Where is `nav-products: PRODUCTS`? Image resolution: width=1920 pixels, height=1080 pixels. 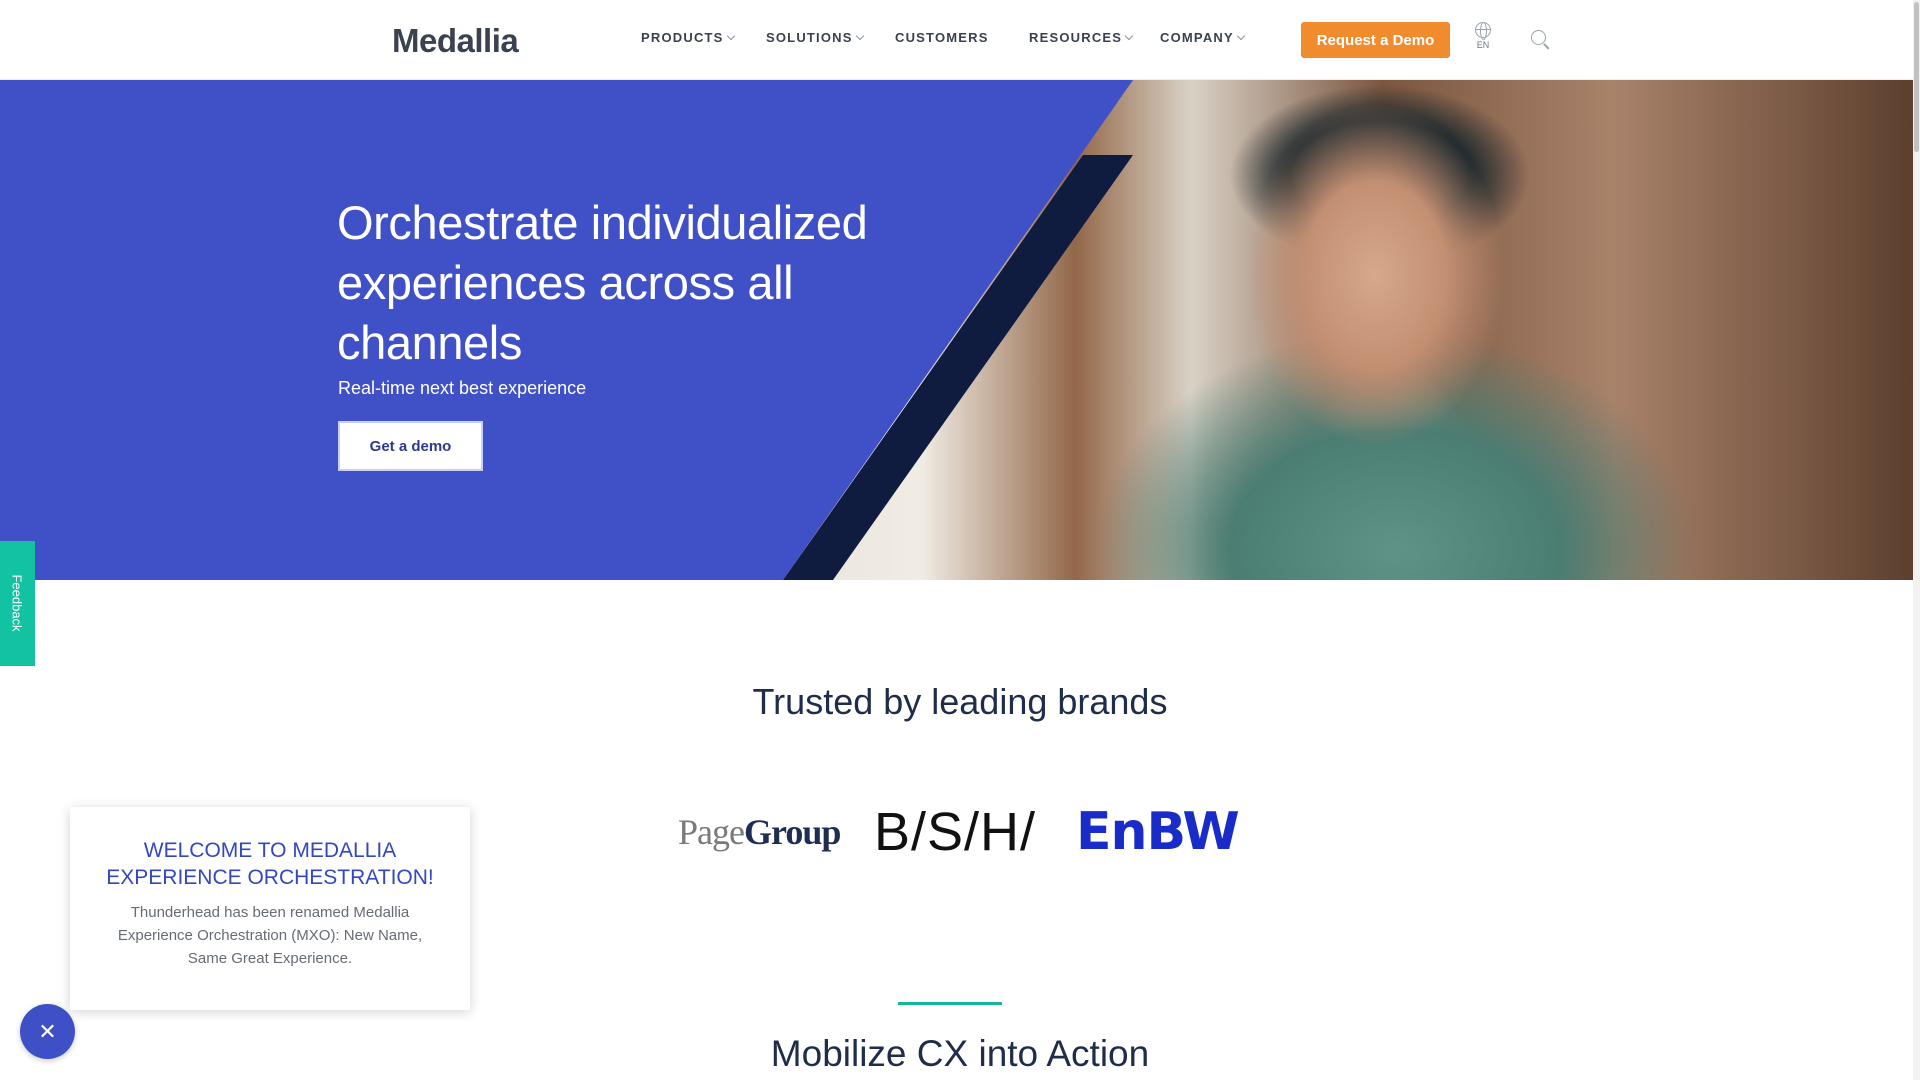 nav-products: PRODUCTS is located at coordinates (688, 37).